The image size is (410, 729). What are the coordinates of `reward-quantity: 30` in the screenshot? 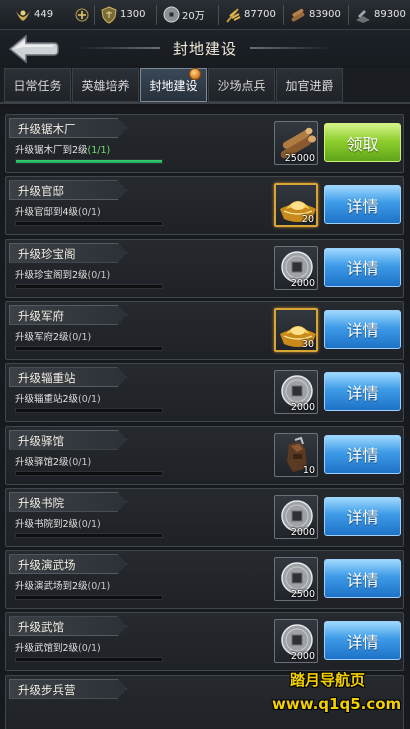 It's located at (307, 344).